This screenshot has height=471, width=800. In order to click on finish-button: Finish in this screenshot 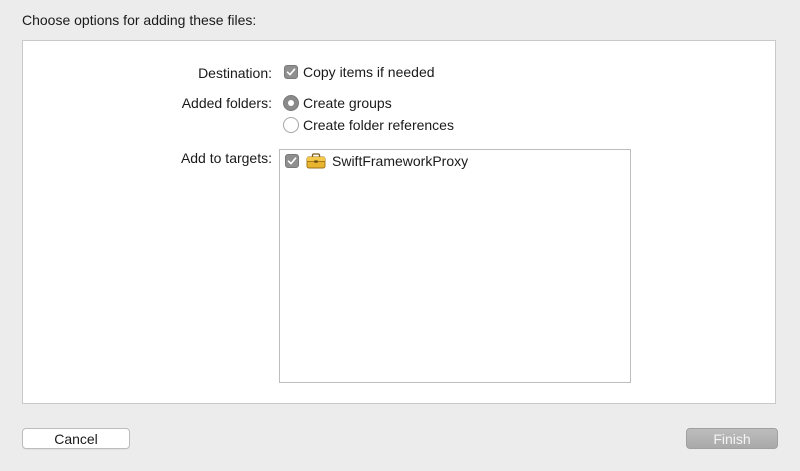, I will do `click(732, 438)`.